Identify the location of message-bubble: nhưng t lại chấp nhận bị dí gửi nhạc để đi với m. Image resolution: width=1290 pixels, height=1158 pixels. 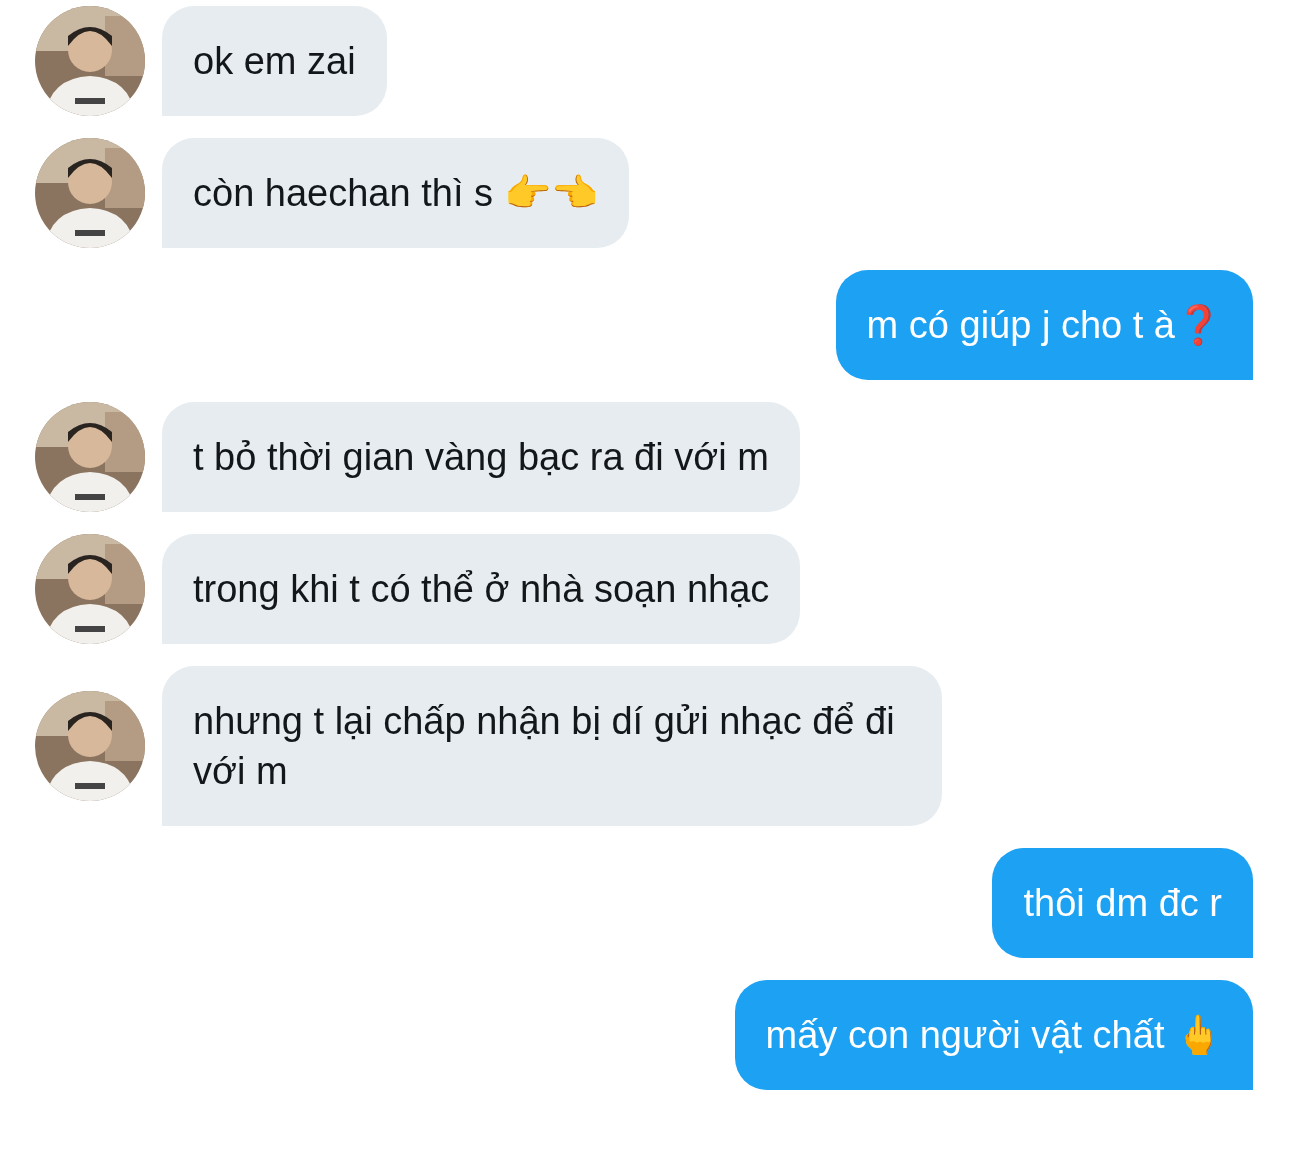
(552, 746).